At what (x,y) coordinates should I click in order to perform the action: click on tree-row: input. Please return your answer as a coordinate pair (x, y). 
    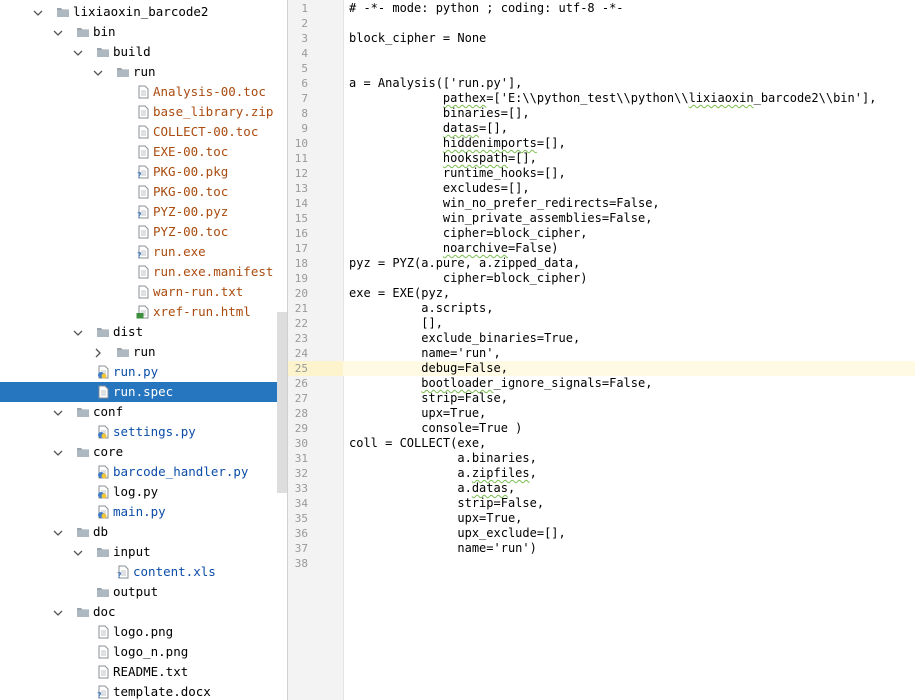
    Looking at the image, I should click on (143, 552).